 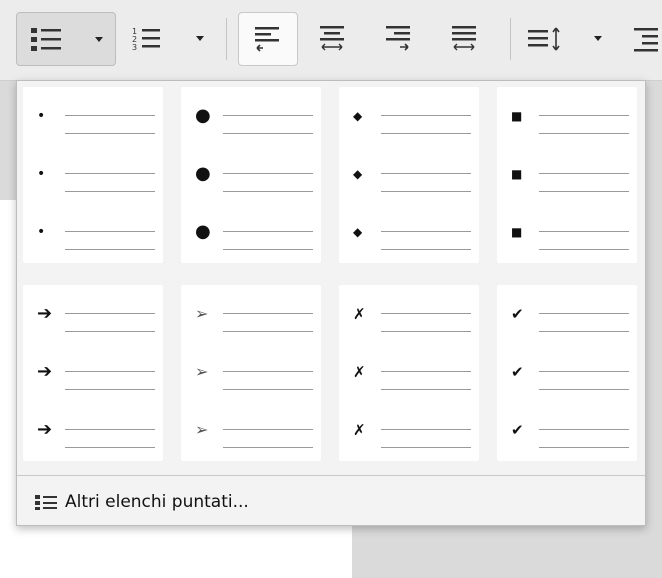 I want to click on ordered-list-icon: 1 2 3, so click(x=146, y=39).